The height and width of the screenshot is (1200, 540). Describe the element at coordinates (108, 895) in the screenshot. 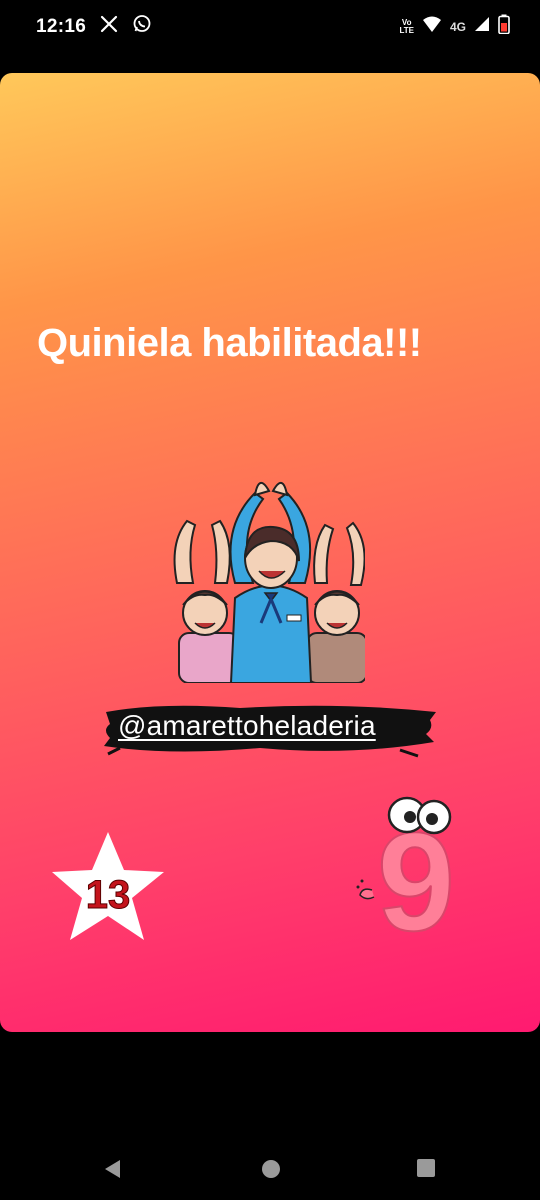

I see `star-number: 13` at that location.